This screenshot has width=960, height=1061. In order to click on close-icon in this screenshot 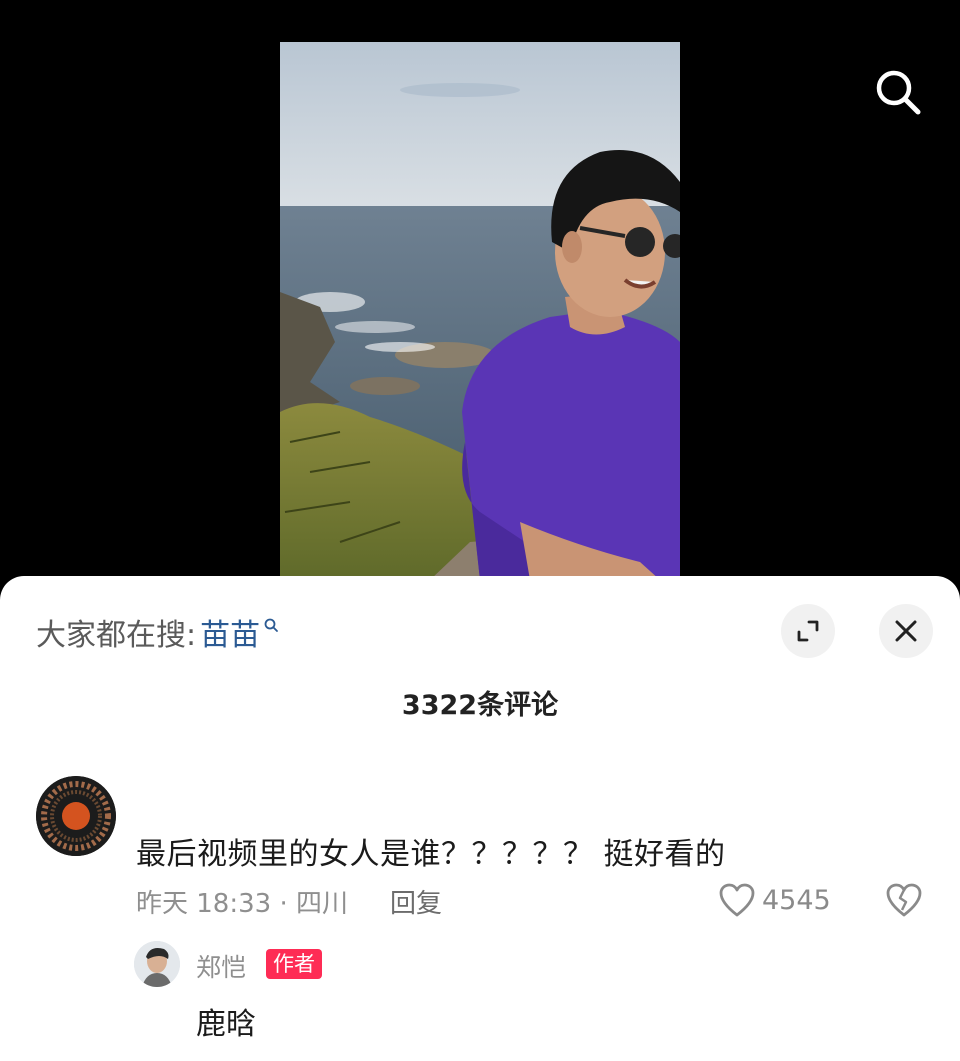, I will do `click(906, 631)`.